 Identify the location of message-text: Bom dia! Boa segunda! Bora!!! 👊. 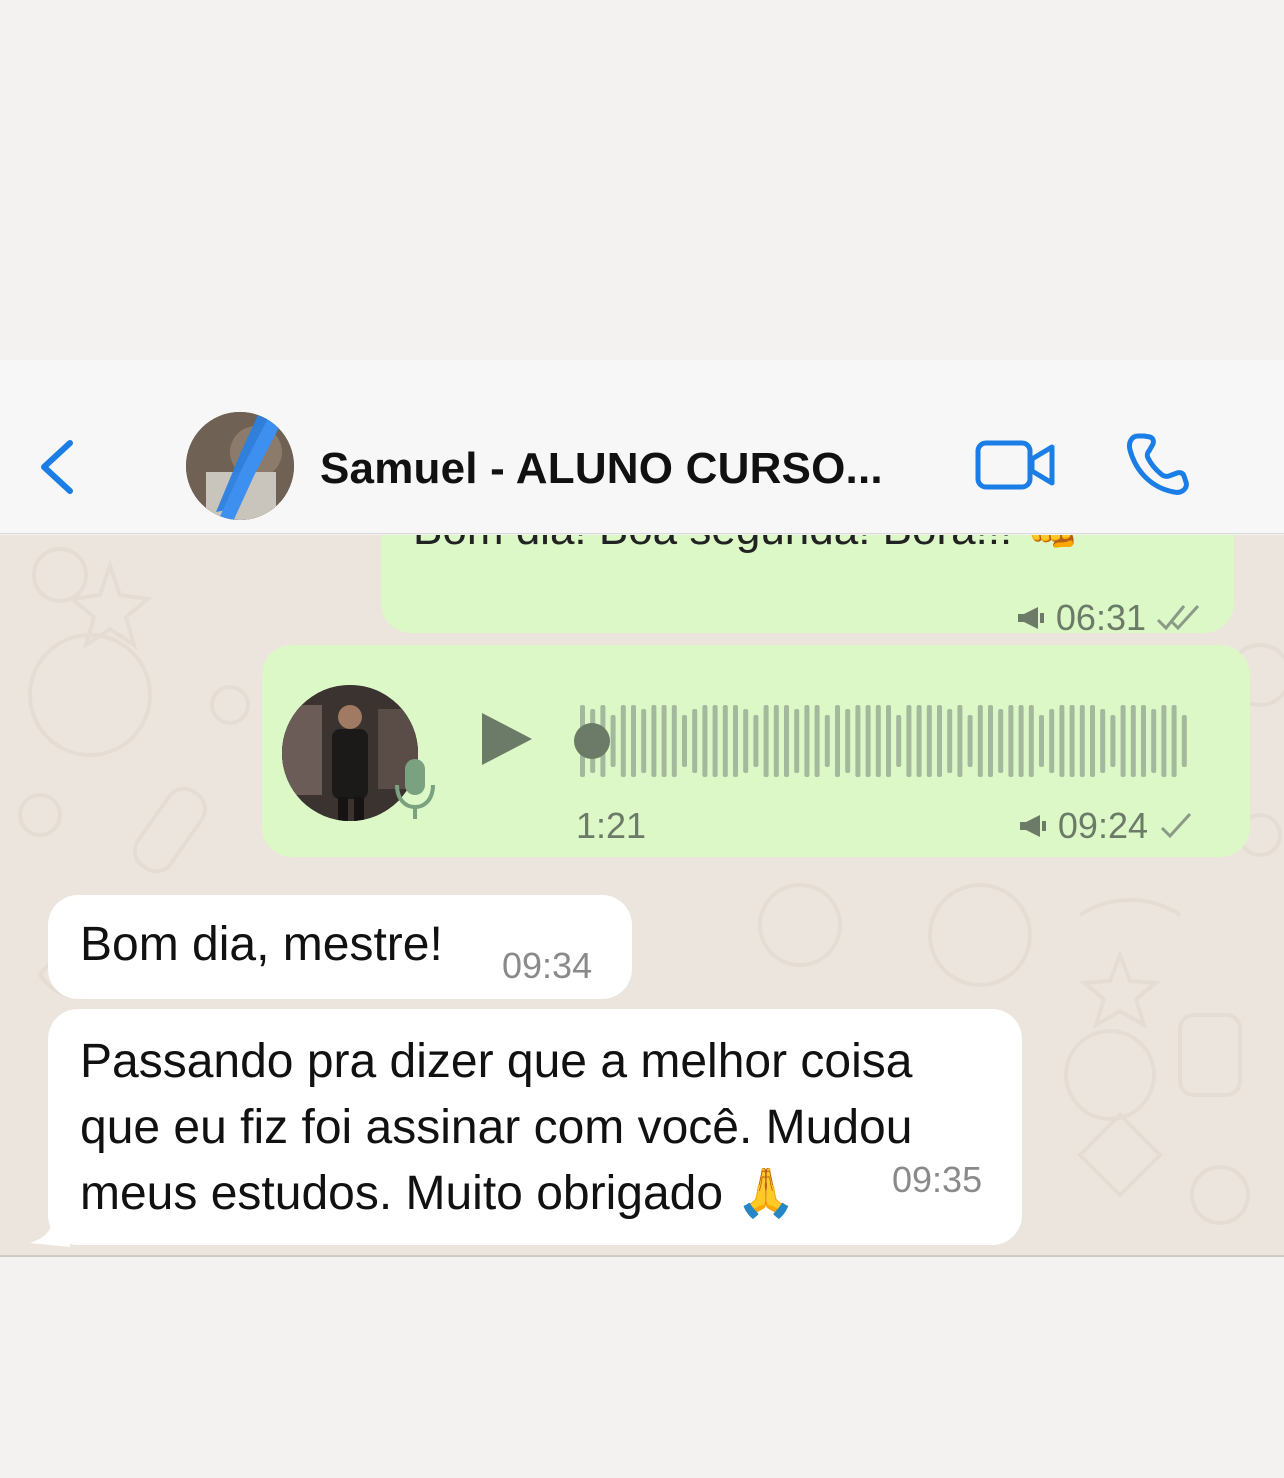
(746, 545).